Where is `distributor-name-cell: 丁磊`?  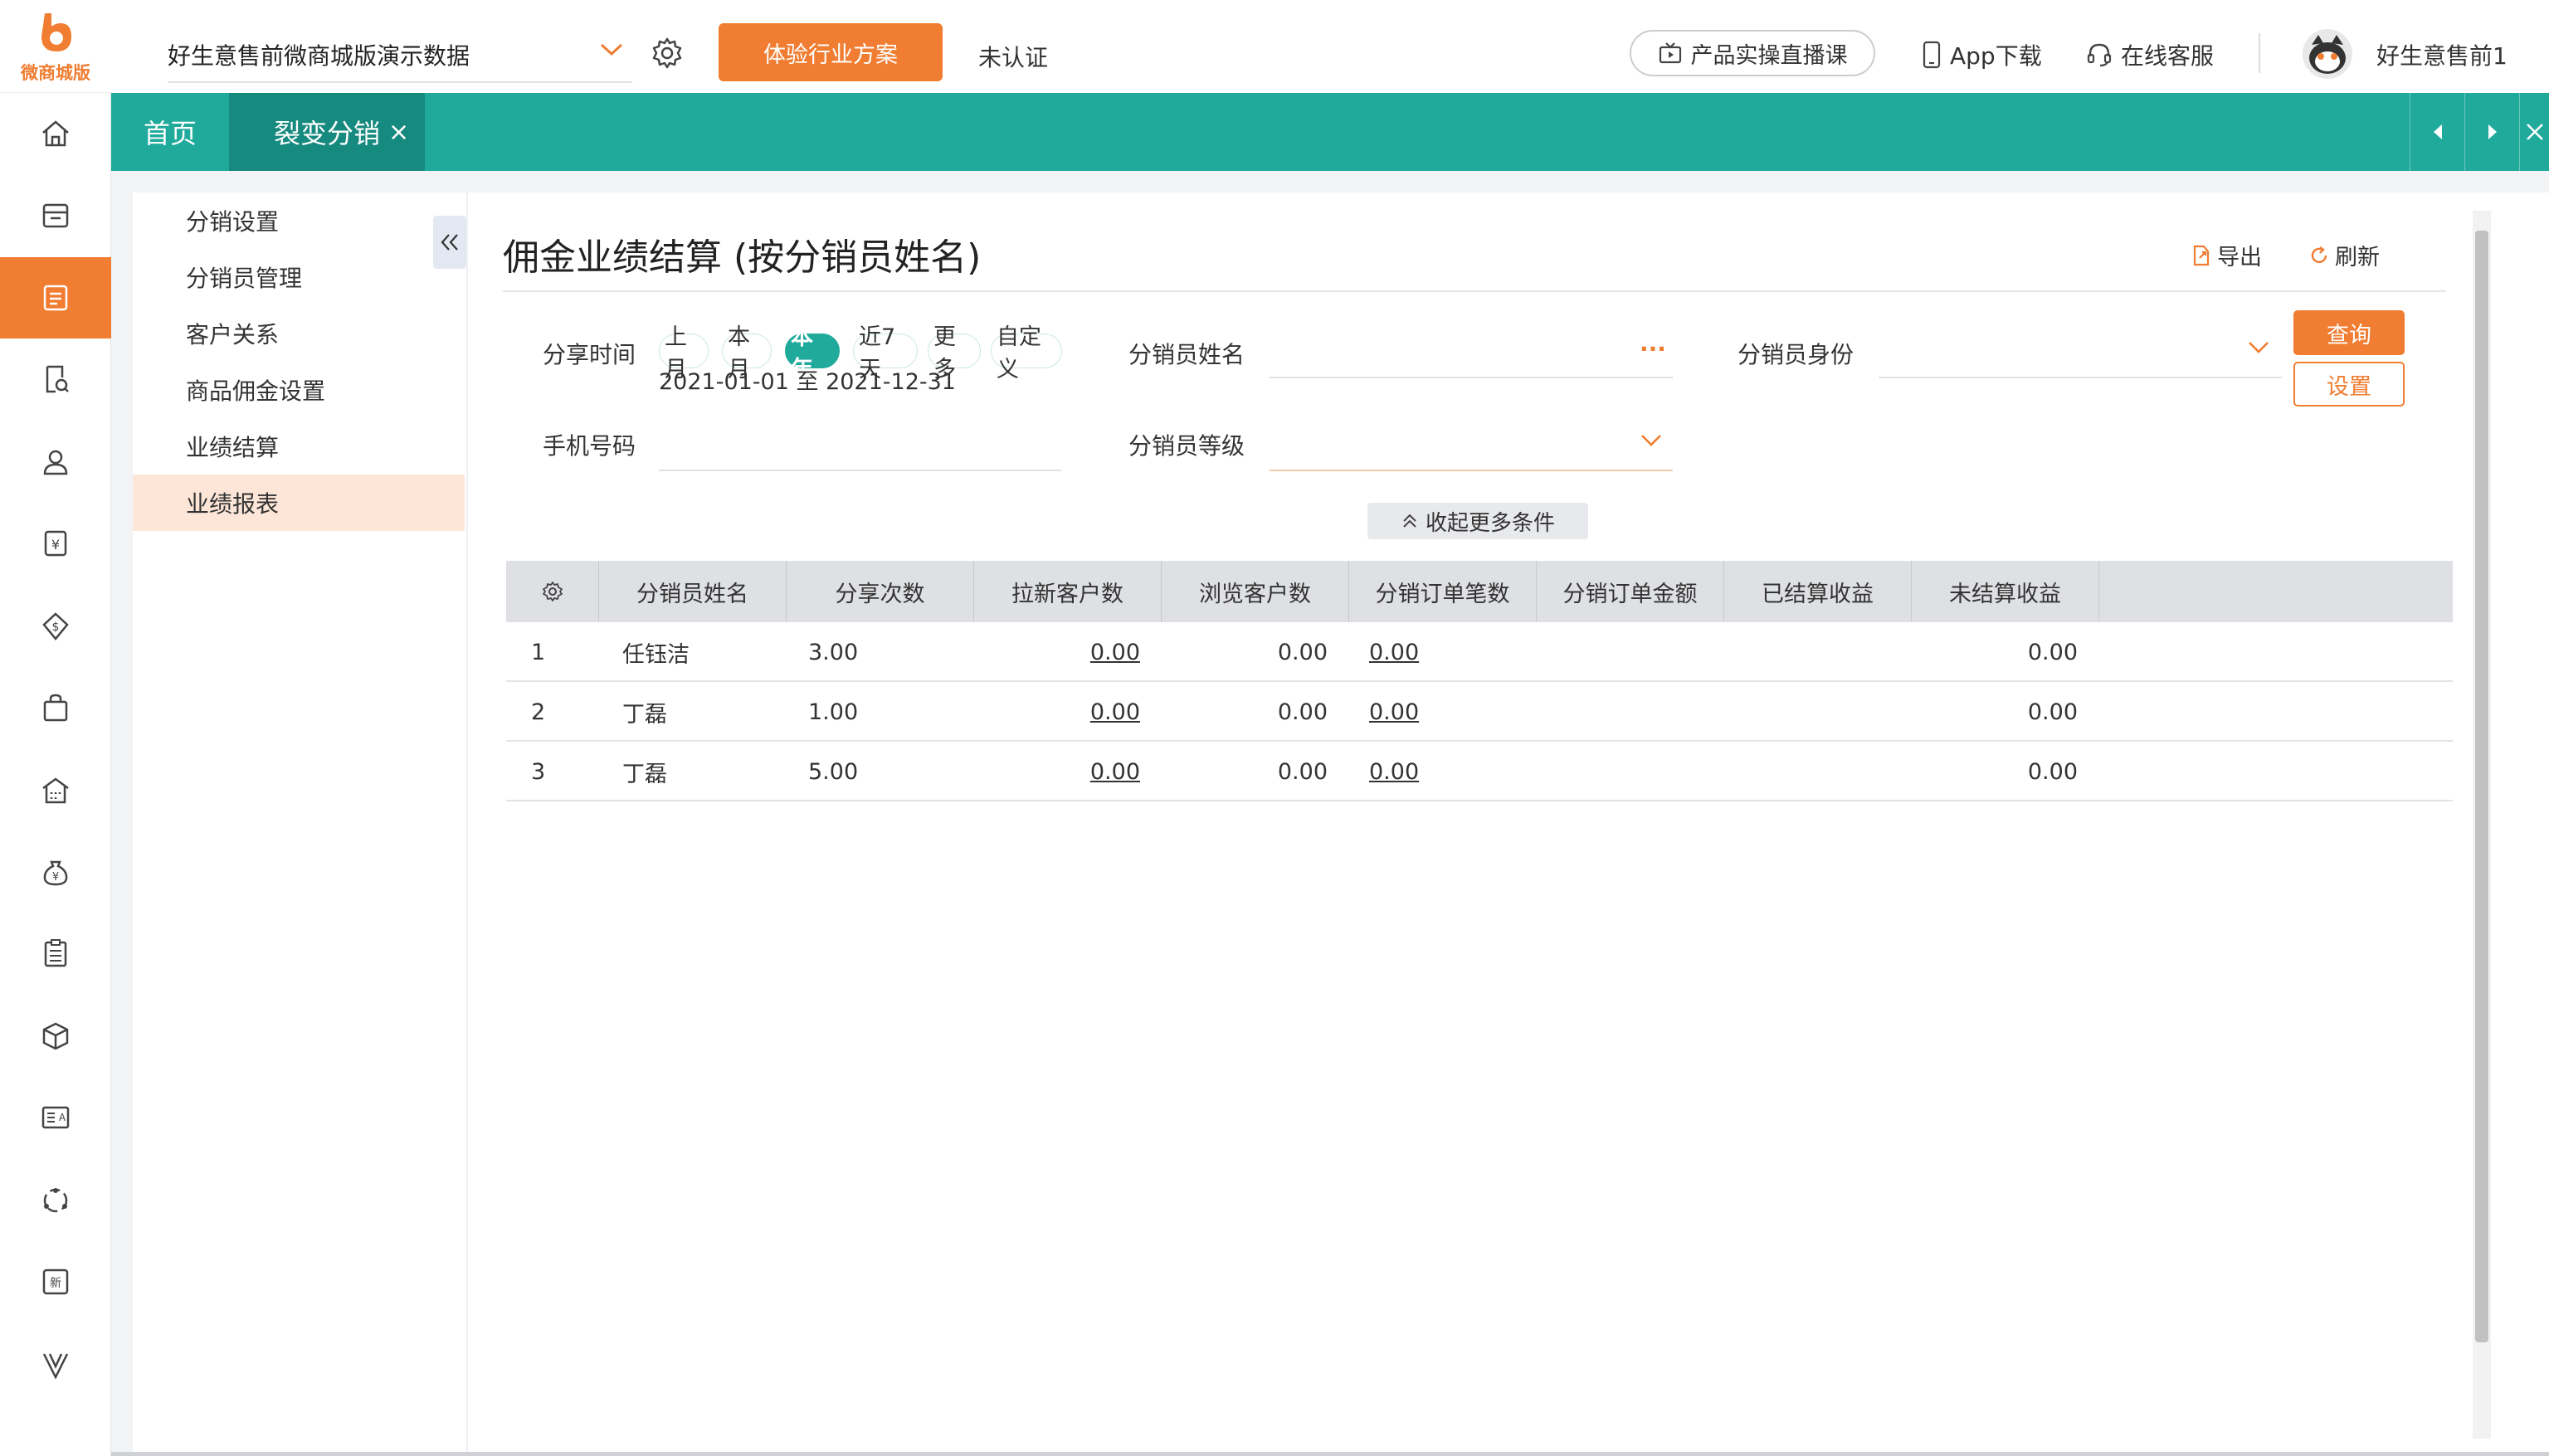 distributor-name-cell: 丁磊 is located at coordinates (644, 714).